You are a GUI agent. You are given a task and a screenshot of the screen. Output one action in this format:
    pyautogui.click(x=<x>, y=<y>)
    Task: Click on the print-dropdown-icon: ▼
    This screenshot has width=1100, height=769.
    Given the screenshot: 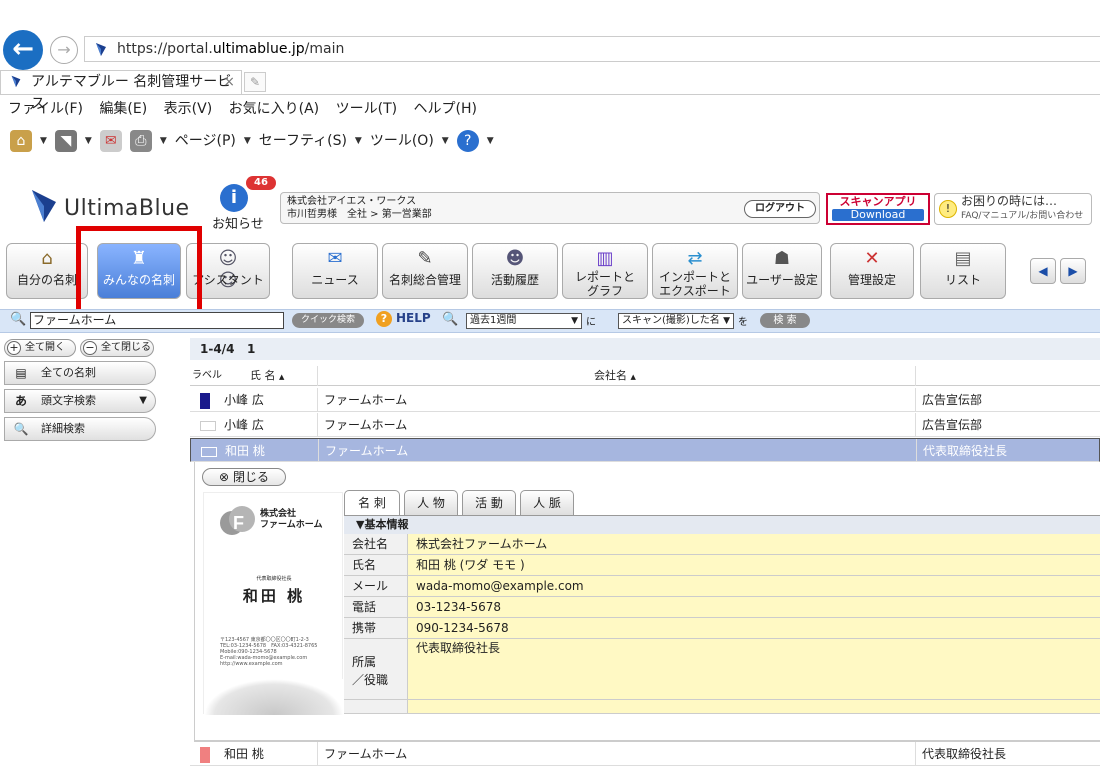 What is the action you would take?
    pyautogui.click(x=163, y=141)
    